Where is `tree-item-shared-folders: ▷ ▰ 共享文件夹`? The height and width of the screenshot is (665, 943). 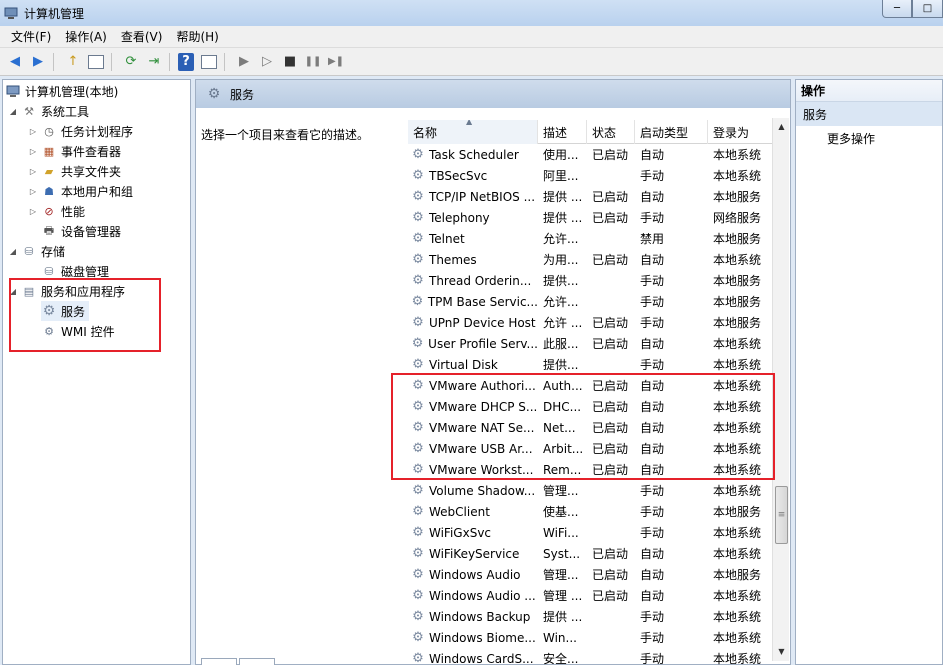
tree-item-shared-folders: ▷ ▰ 共享文件夹 is located at coordinates (74, 171).